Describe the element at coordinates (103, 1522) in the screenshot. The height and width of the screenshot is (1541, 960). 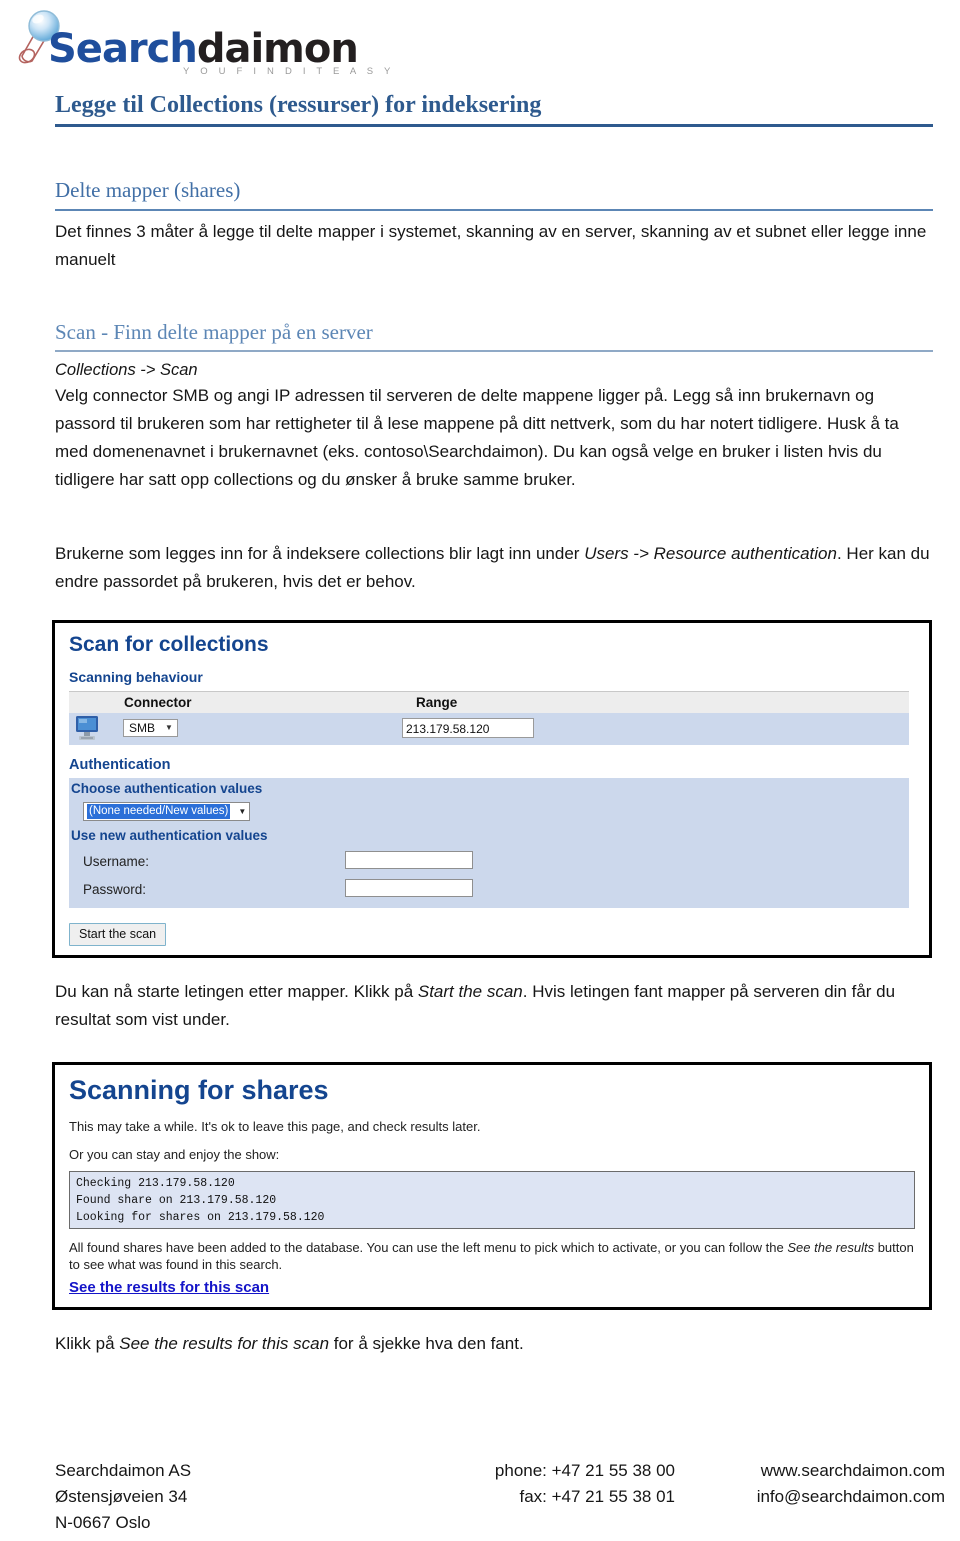
I see `footer-city: N-0667 Oslo` at that location.